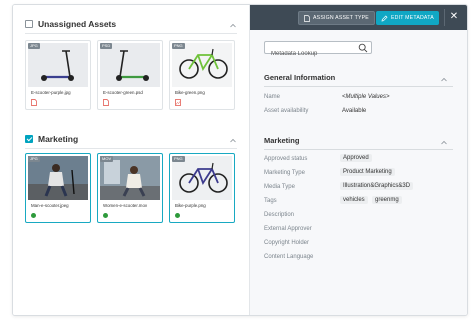 The image size is (474, 324). I want to click on field-label: Name, so click(272, 97).